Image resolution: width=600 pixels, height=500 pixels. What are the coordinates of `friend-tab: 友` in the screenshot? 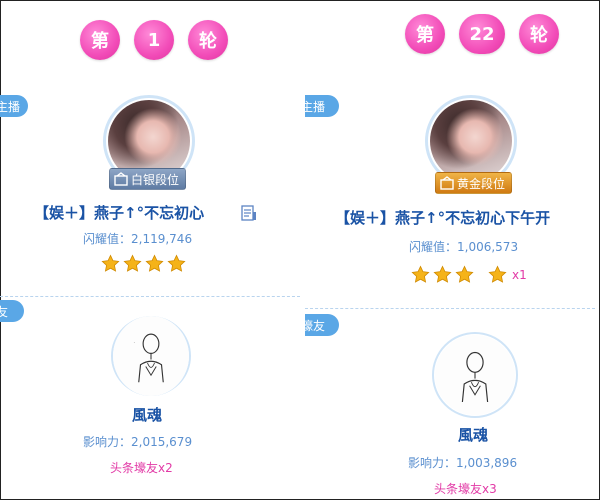 It's located at (12, 311).